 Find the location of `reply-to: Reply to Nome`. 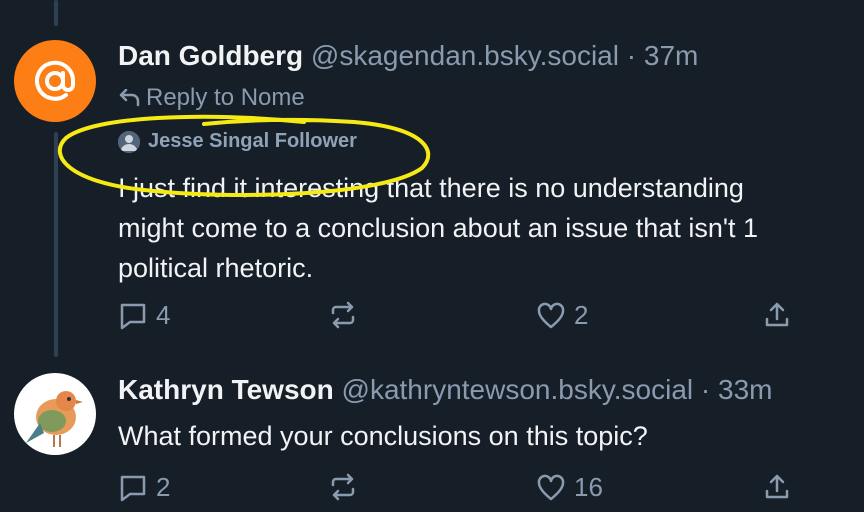

reply-to: Reply to Nome is located at coordinates (211, 98).